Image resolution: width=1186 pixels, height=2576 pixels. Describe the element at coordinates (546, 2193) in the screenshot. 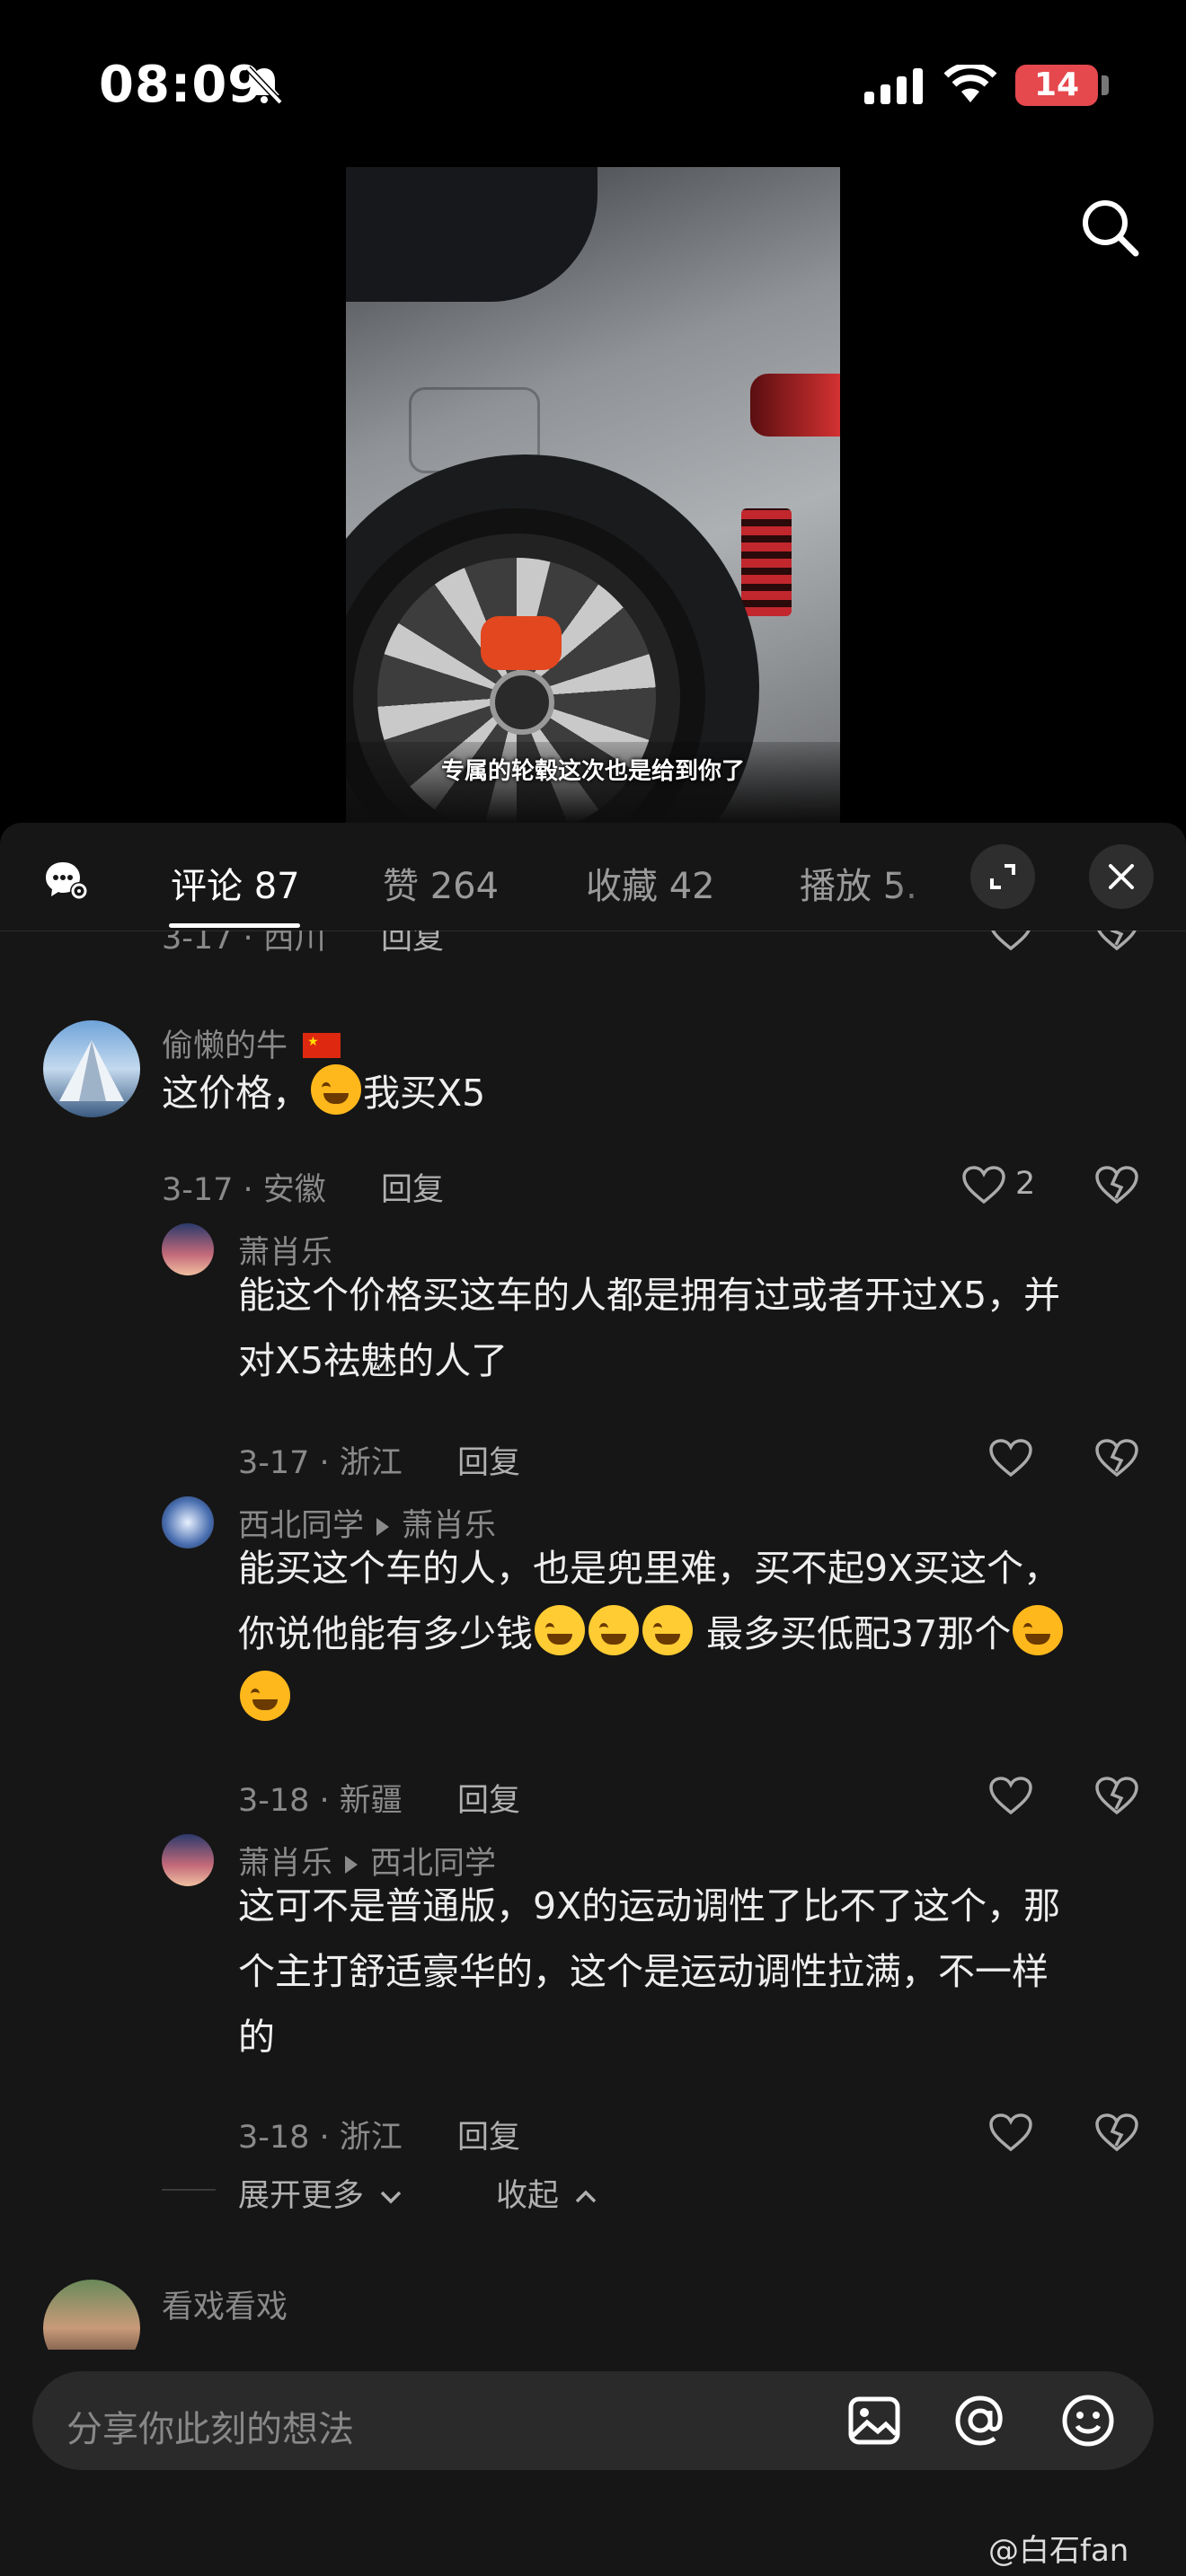

I see `collapse-button: 收起` at that location.